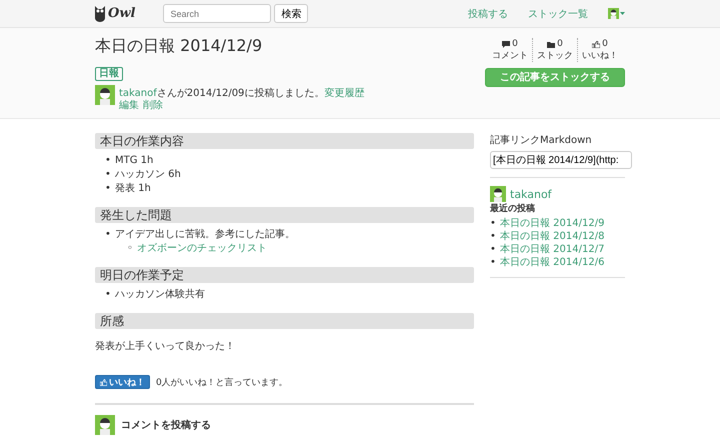 This screenshot has width=720, height=440. What do you see at coordinates (541, 140) in the screenshot?
I see `markdown-label: 記事リンクMarkdown` at bounding box center [541, 140].